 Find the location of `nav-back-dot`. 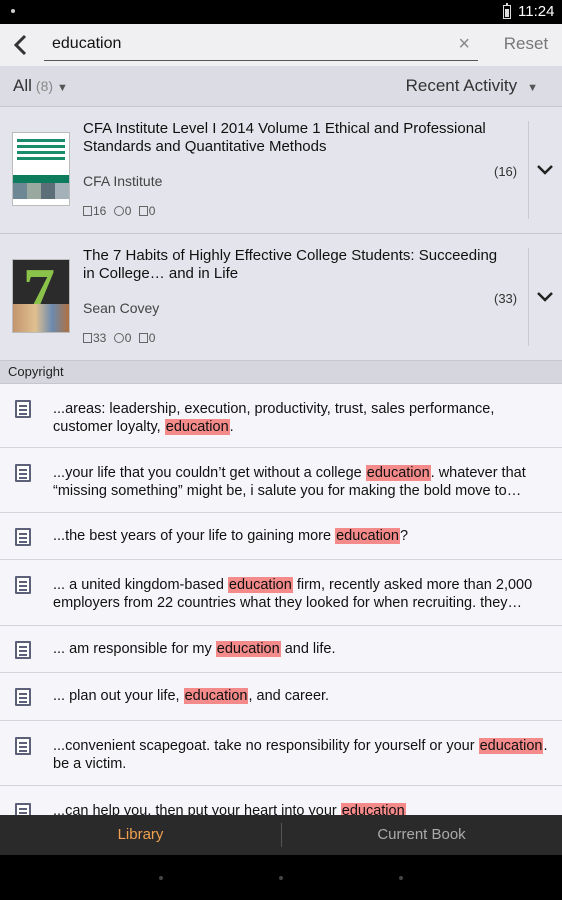

nav-back-dot is located at coordinates (161, 878).